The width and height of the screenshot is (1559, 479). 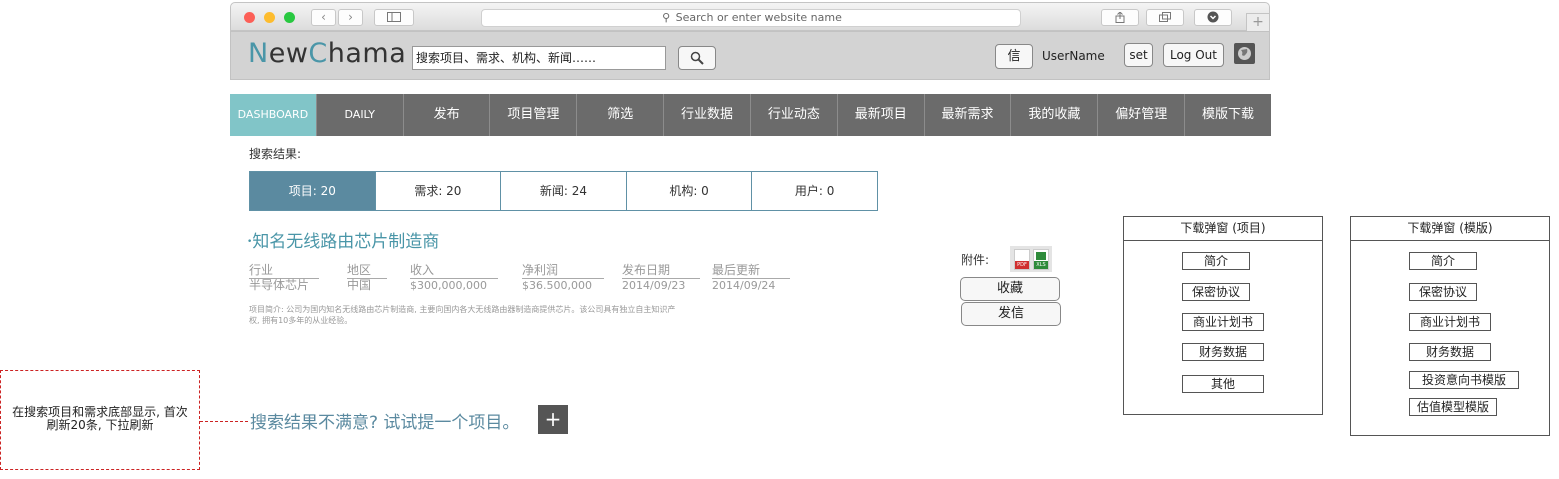 I want to click on search-button, so click(x=697, y=58).